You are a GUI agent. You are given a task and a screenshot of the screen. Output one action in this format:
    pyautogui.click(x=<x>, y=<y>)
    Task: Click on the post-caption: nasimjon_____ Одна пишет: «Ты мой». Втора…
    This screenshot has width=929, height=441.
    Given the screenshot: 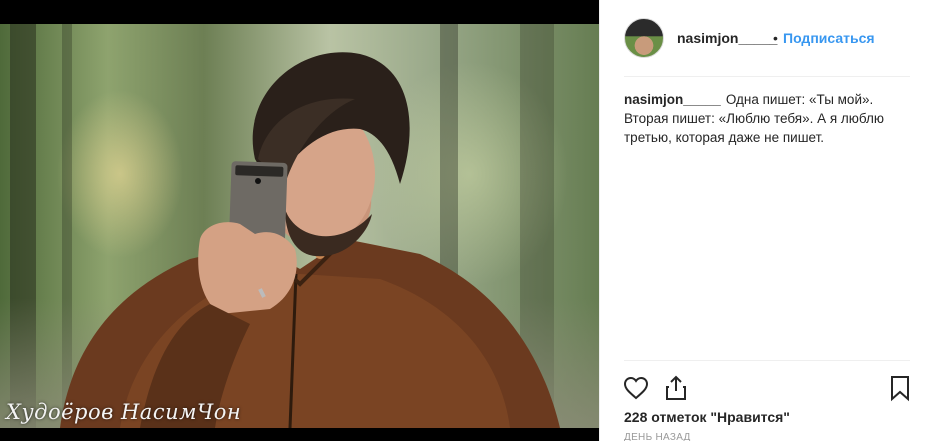 What is the action you would take?
    pyautogui.click(x=766, y=118)
    